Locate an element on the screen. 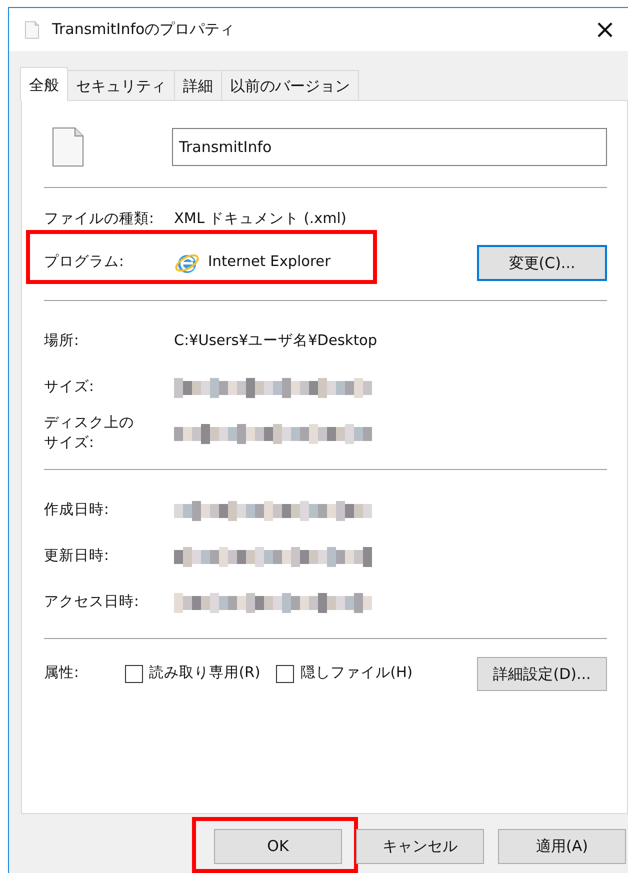 Image resolution: width=628 pixels, height=873 pixels. checkbox-label: 隠しファイル(H) is located at coordinates (356, 674).